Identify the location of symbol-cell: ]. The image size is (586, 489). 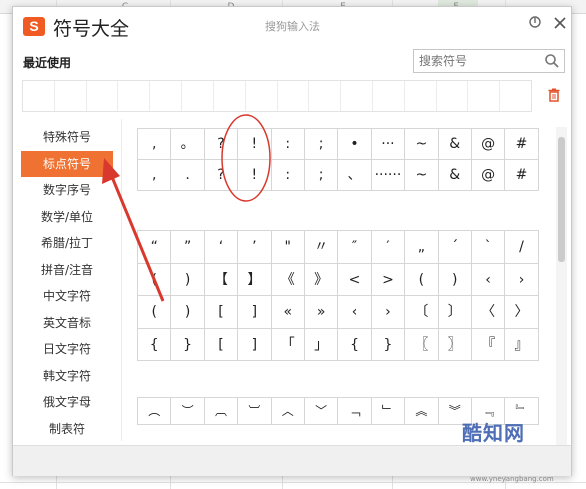
(255, 312).